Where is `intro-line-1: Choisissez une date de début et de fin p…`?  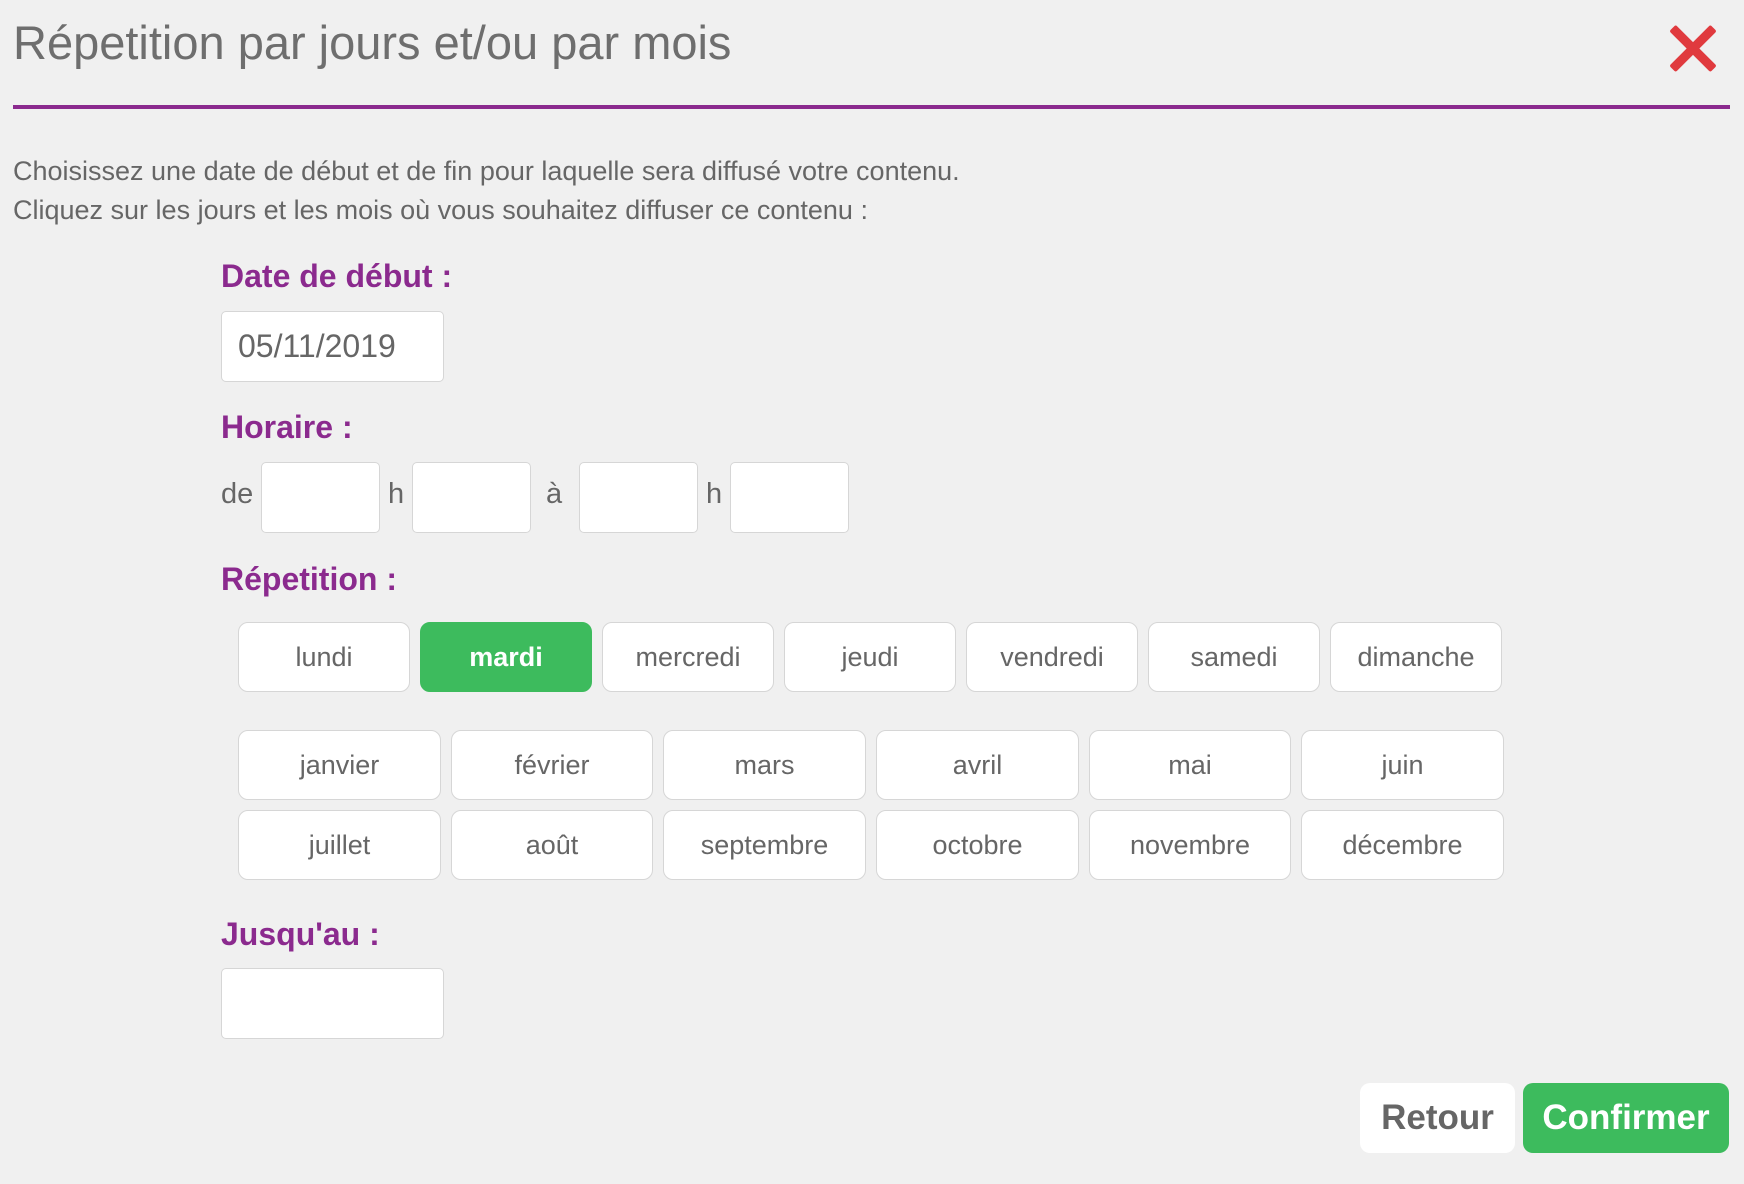
intro-line-1: Choisissez une date de début et de fin p… is located at coordinates (486, 171).